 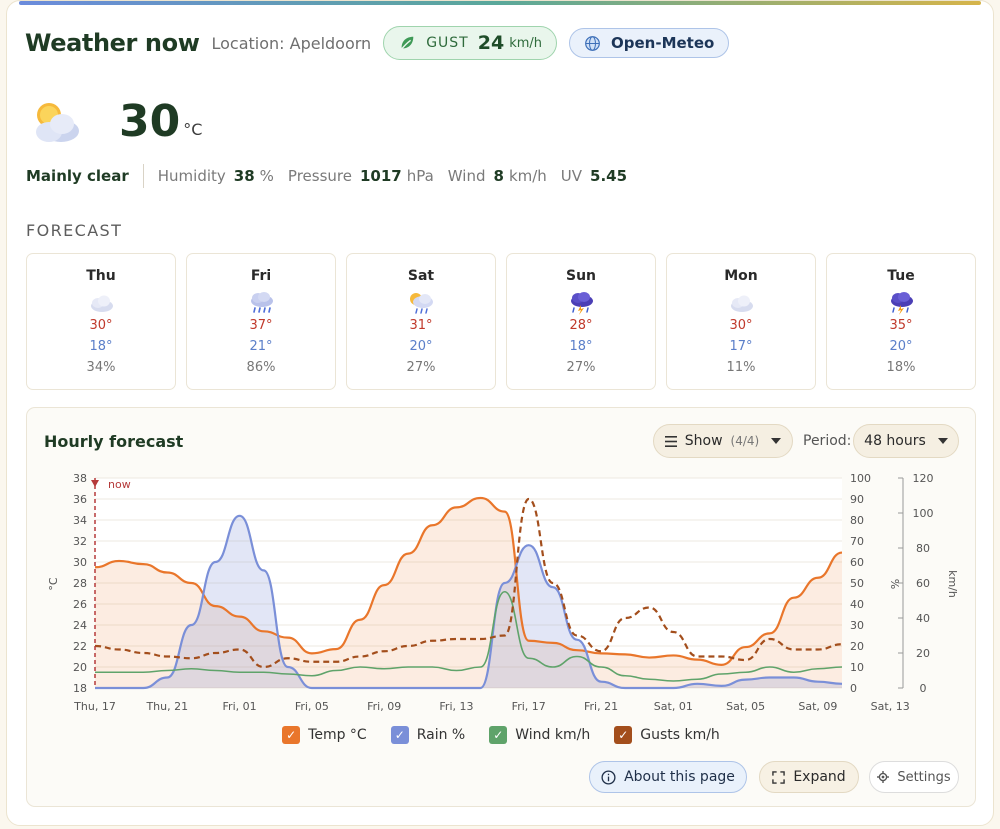 I want to click on forecast-day-card: Thu 30° 18° 34%, so click(x=101, y=321).